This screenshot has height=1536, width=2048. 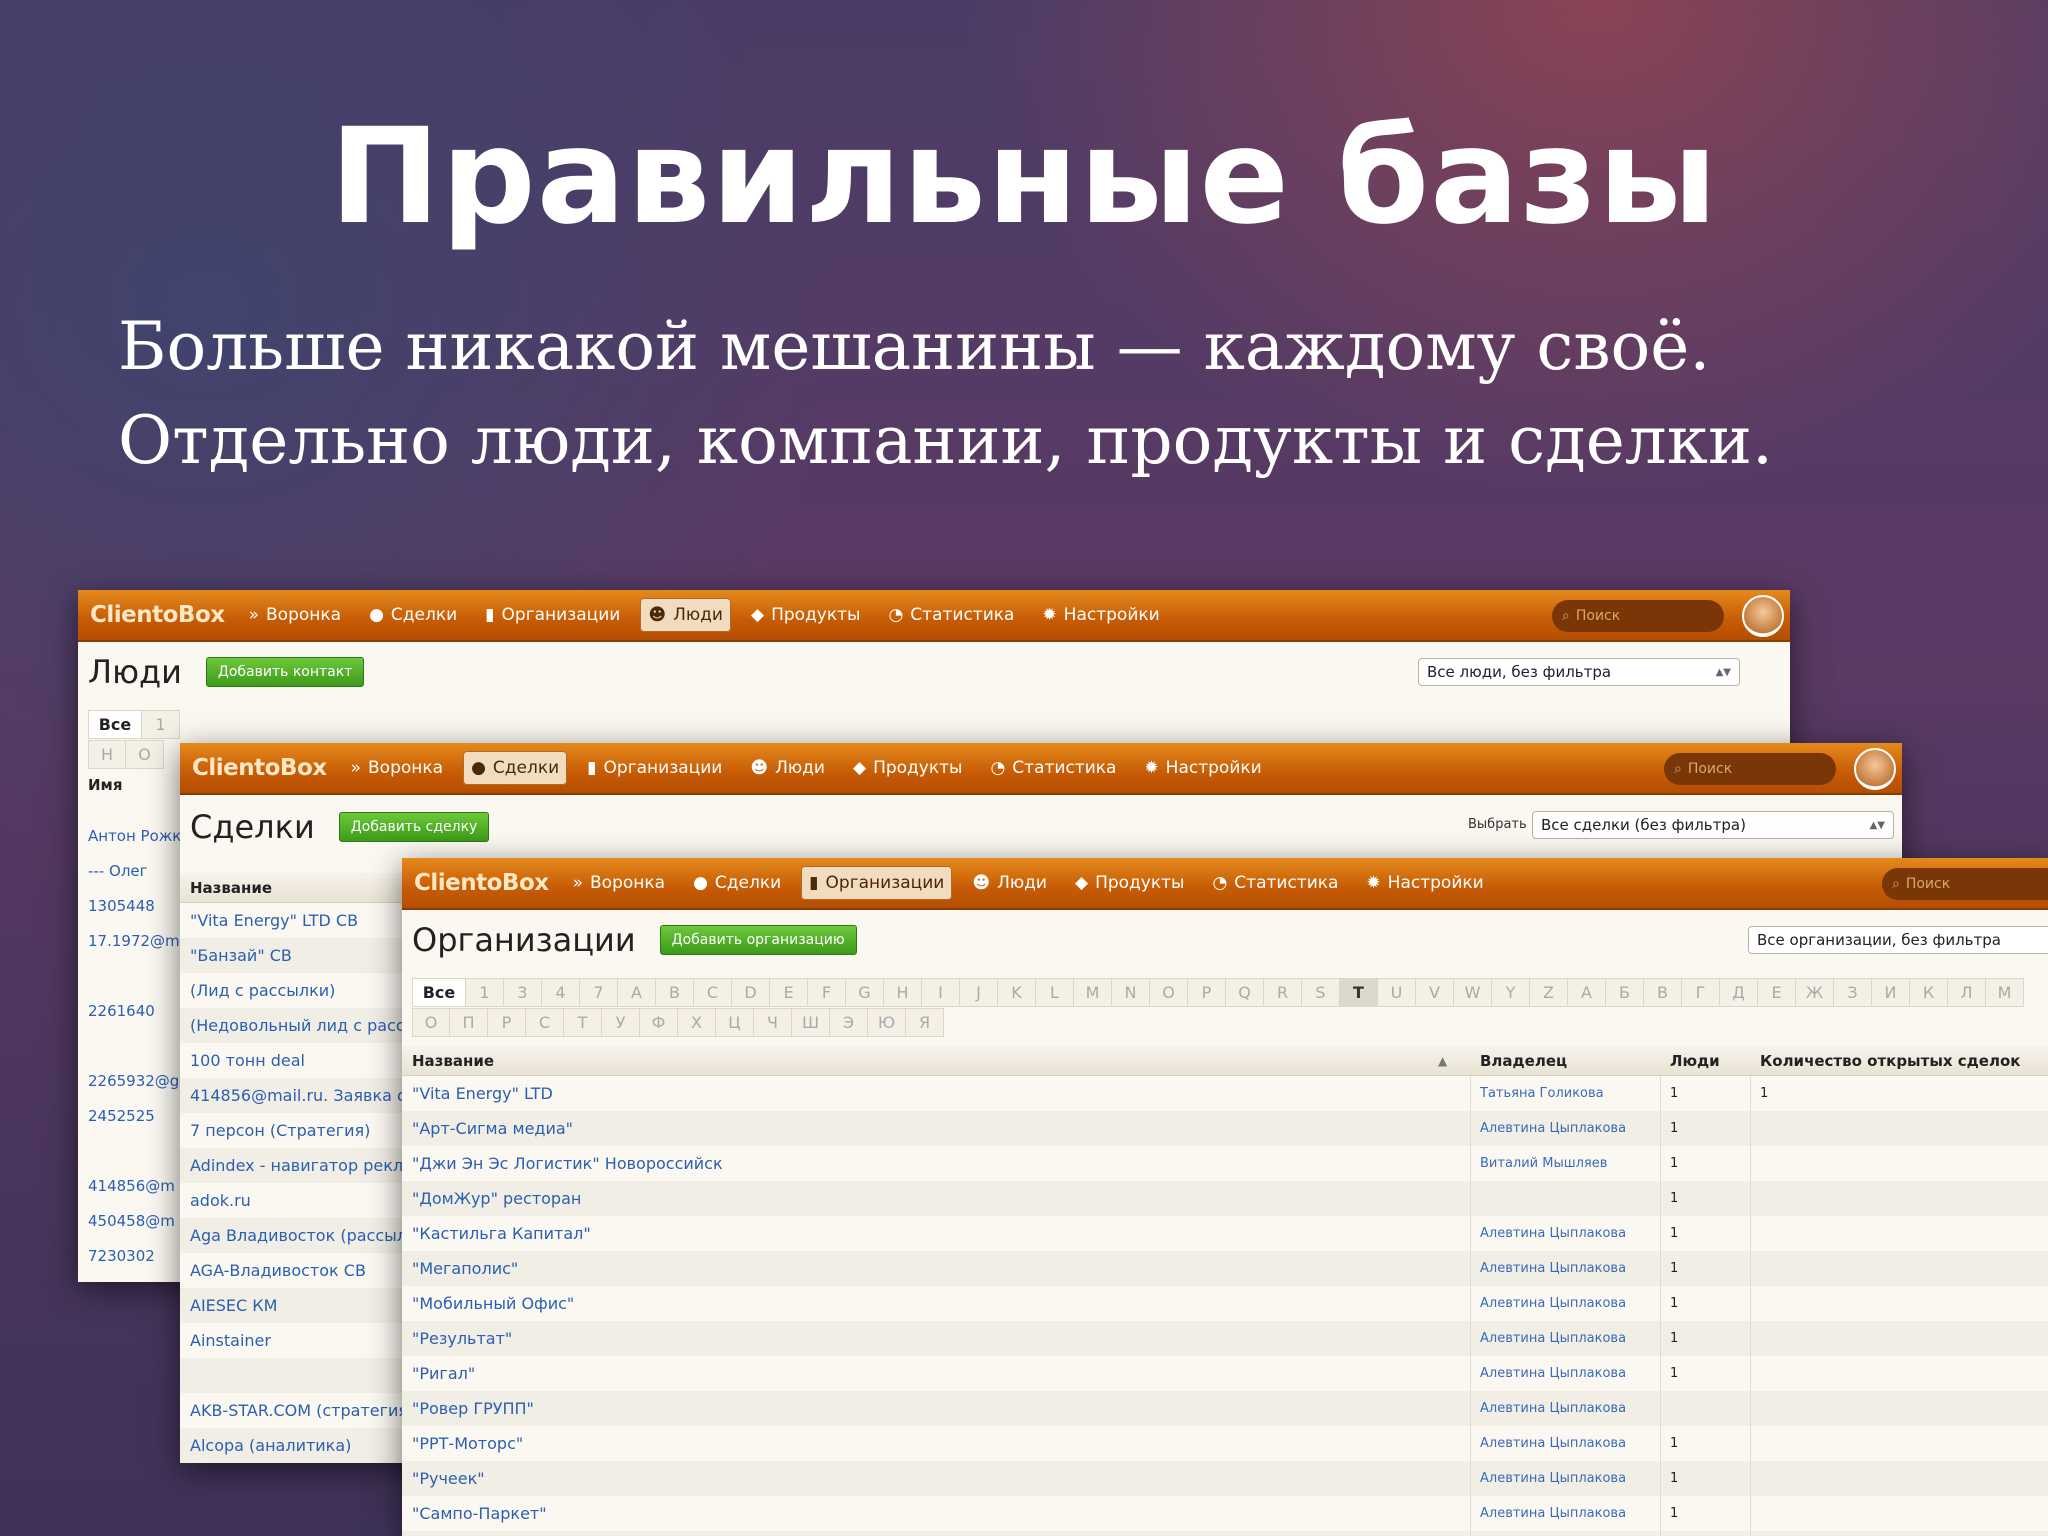 What do you see at coordinates (128, 785) in the screenshot?
I see `column-header-name: Имя` at bounding box center [128, 785].